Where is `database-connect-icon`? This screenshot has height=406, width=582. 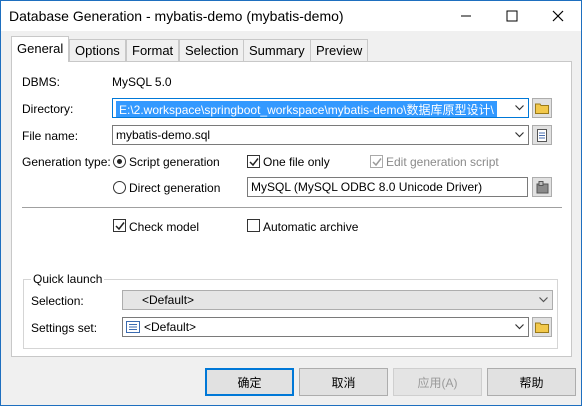
database-connect-icon is located at coordinates (542, 186).